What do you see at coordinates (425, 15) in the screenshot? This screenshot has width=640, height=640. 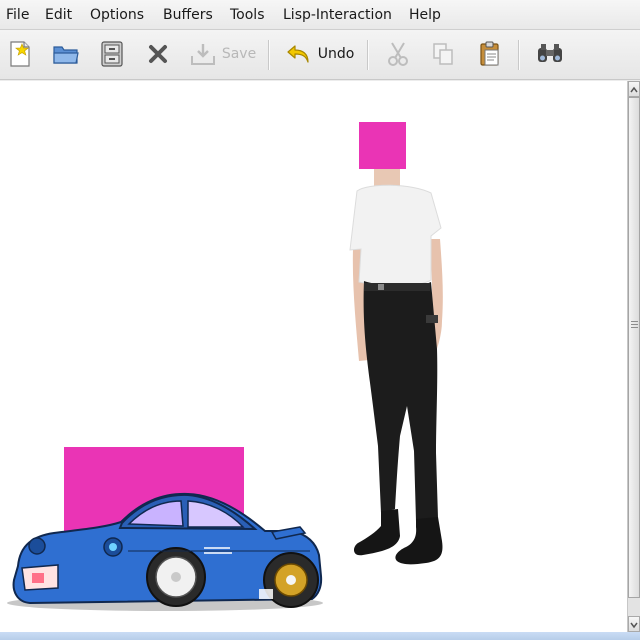 I see `menu-help: Help` at bounding box center [425, 15].